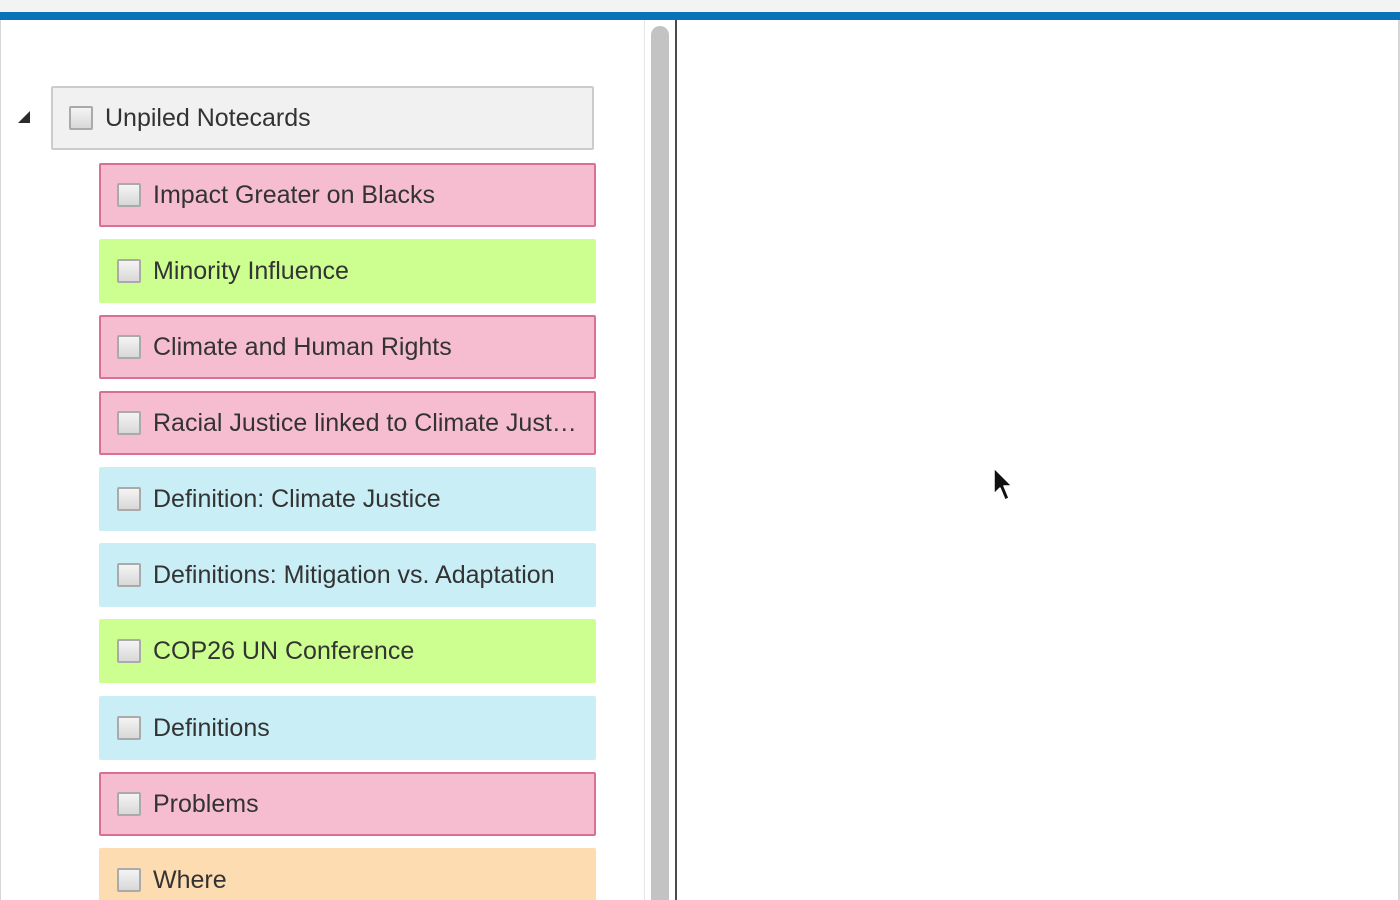 This screenshot has width=1400, height=900. What do you see at coordinates (347, 804) in the screenshot?
I see `notecard-item: Problems` at bounding box center [347, 804].